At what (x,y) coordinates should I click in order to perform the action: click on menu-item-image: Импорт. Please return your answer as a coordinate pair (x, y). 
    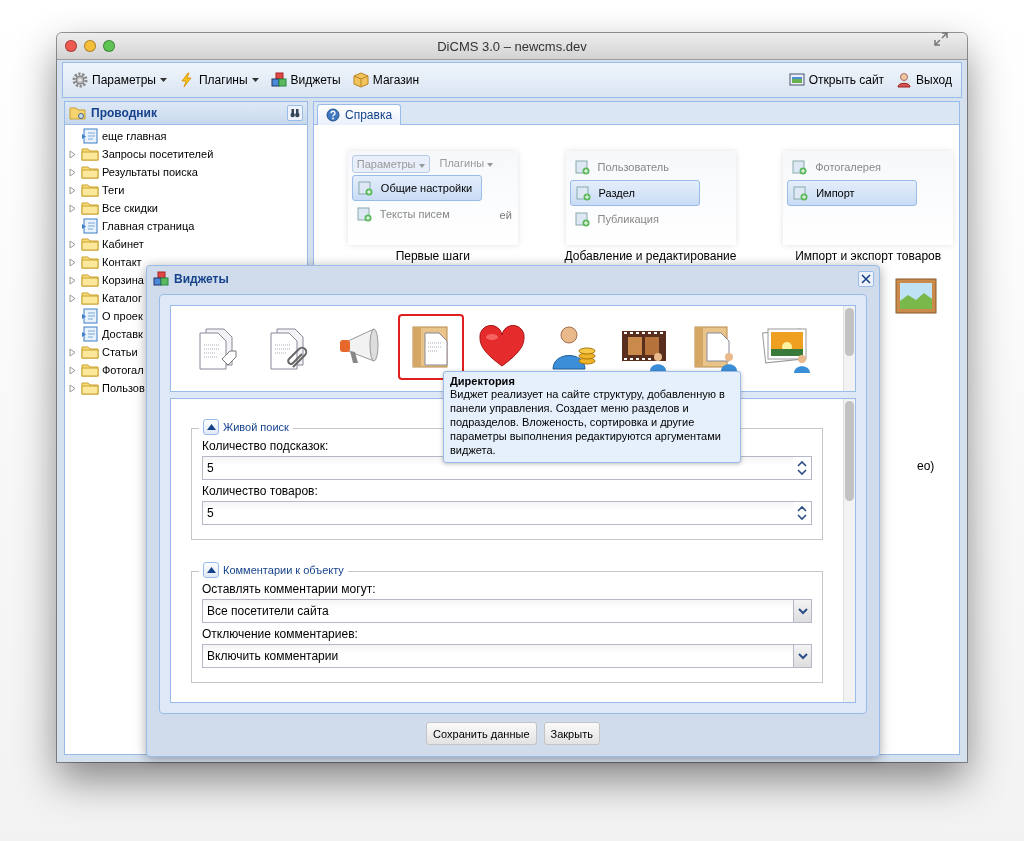
    Looking at the image, I should click on (852, 193).